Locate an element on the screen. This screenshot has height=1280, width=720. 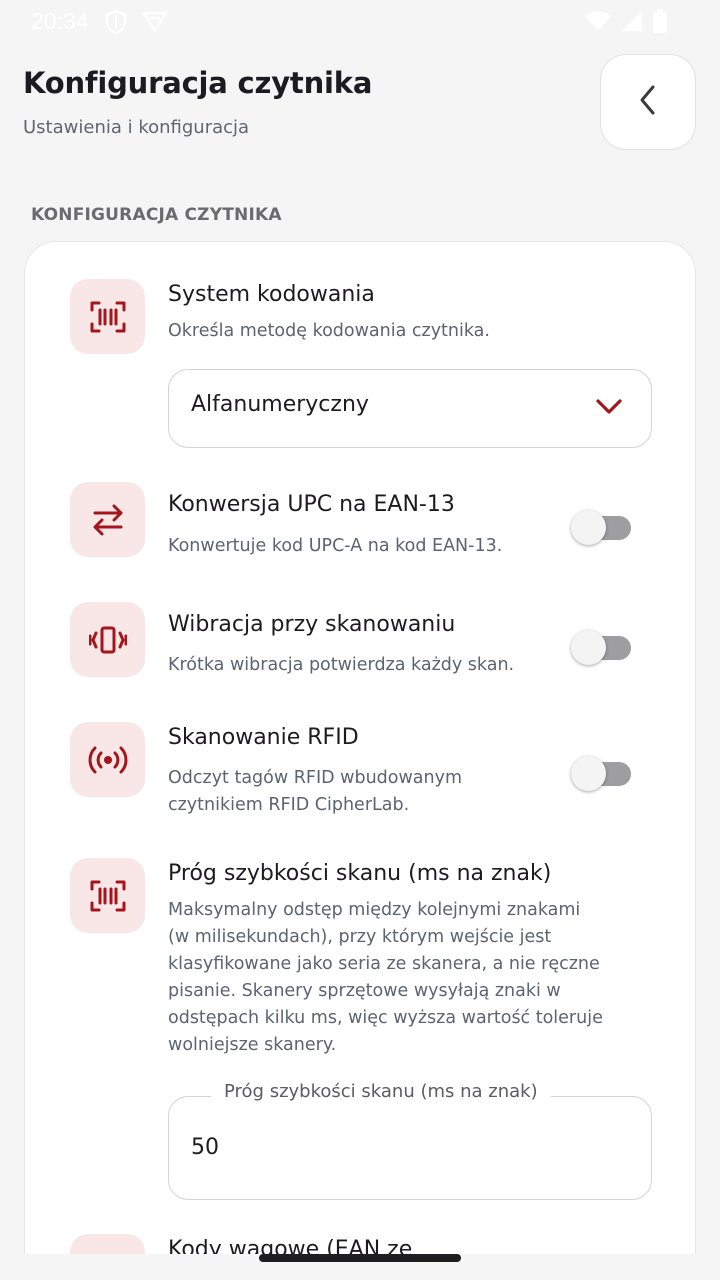
status-left-icons is located at coordinates (136, 24).